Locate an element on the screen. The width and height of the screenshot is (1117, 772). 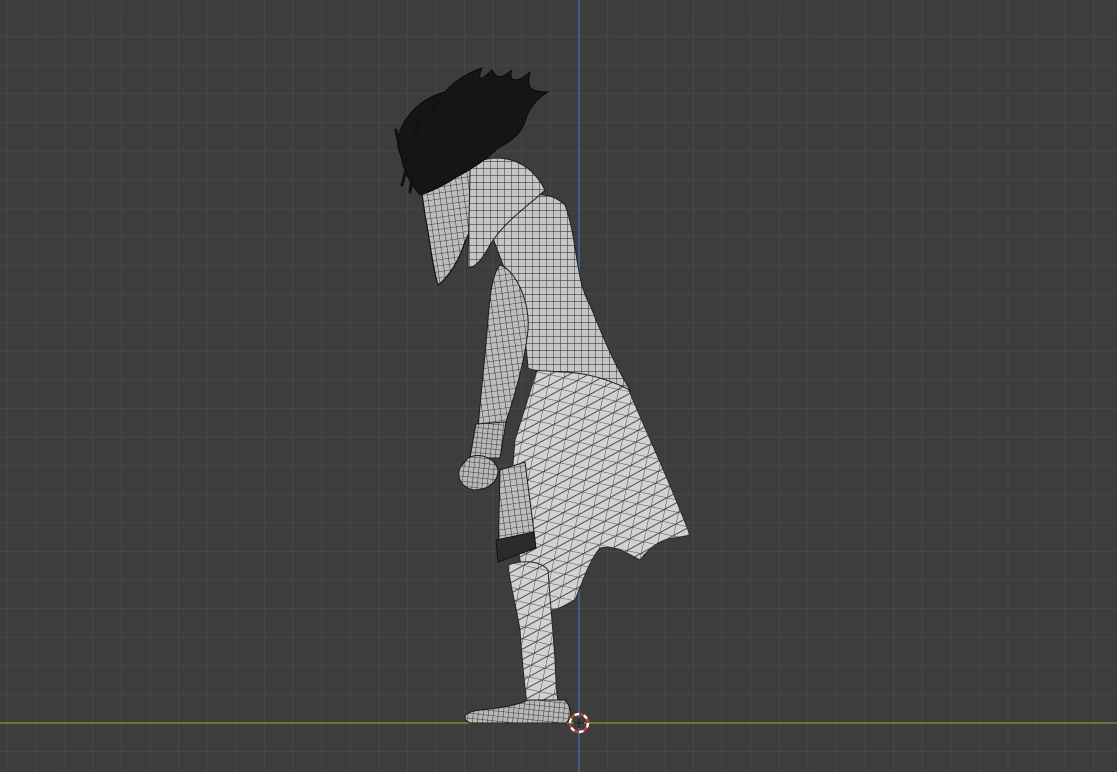
character-foot is located at coordinates (517, 711).